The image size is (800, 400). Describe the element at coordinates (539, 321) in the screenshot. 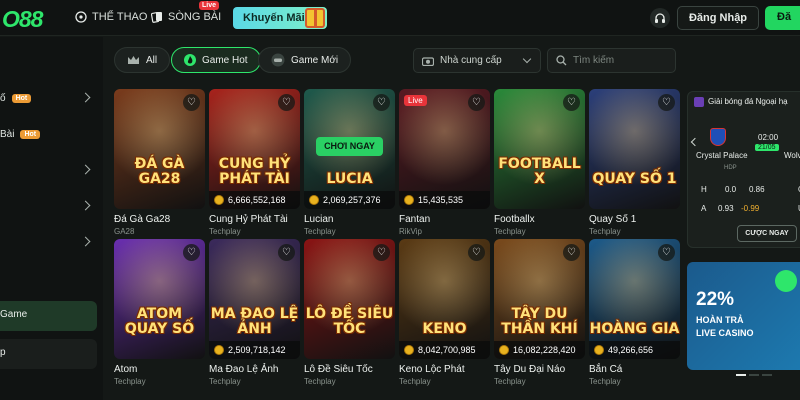

I see `game-art-title: TÂY DU THẦN KHÍ` at that location.